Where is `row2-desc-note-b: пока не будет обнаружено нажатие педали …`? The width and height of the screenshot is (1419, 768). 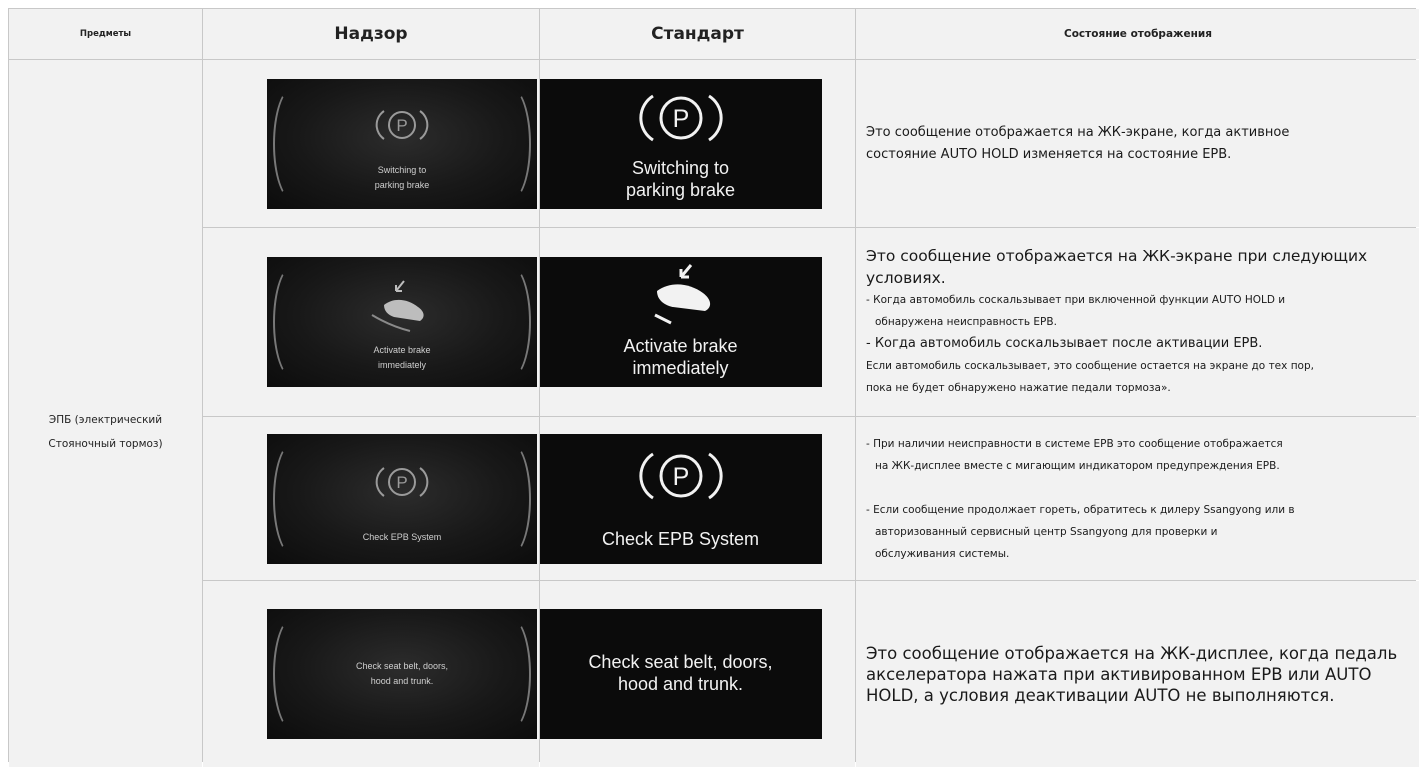 row2-desc-note-b: пока не будет обнаружено нажатие педали … is located at coordinates (1018, 388).